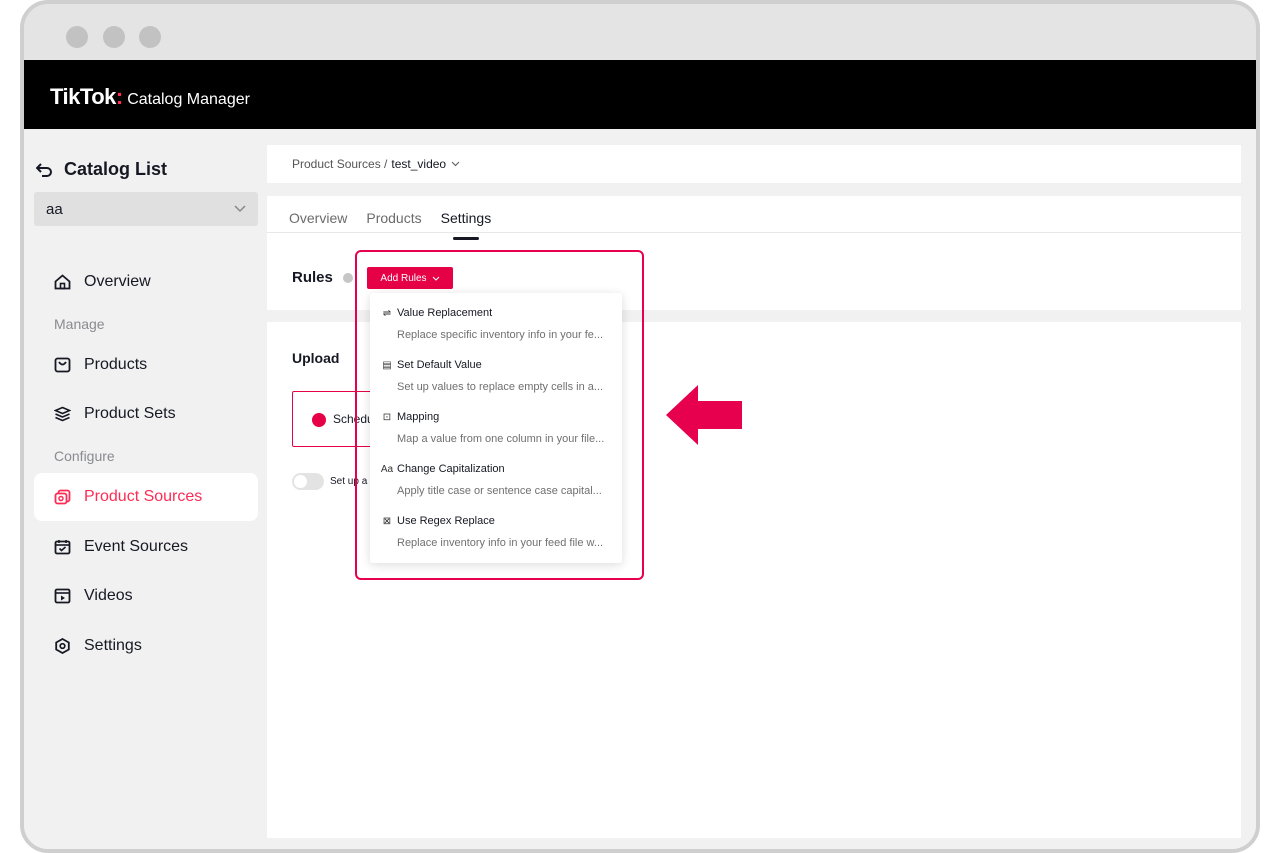  I want to click on breadcrumb: Product Sources / test_video, so click(754, 164).